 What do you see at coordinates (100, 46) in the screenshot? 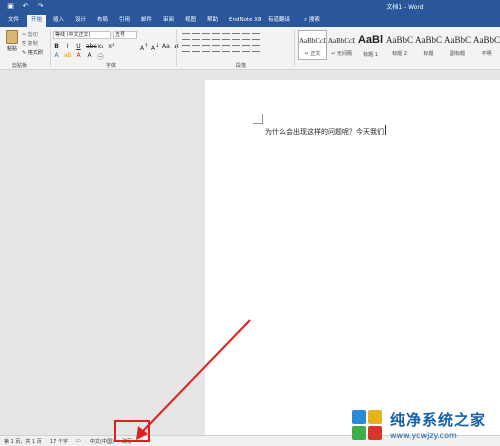
I see `subscript-icon: x₂` at bounding box center [100, 46].